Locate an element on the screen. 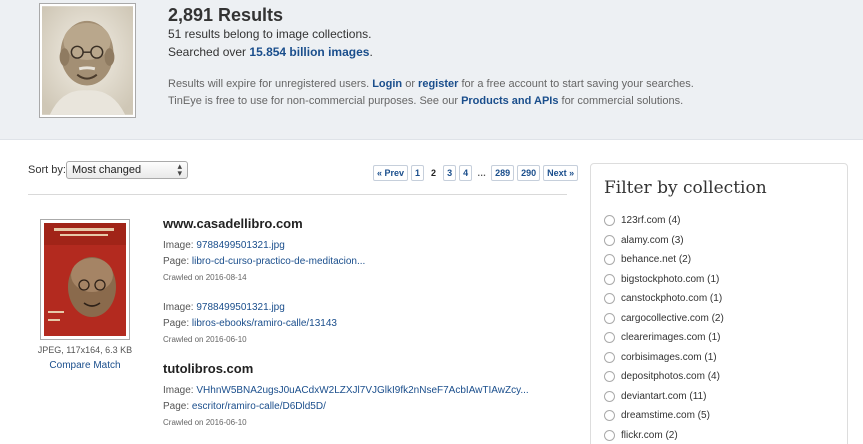  page-link-289: 289 is located at coordinates (503, 173).